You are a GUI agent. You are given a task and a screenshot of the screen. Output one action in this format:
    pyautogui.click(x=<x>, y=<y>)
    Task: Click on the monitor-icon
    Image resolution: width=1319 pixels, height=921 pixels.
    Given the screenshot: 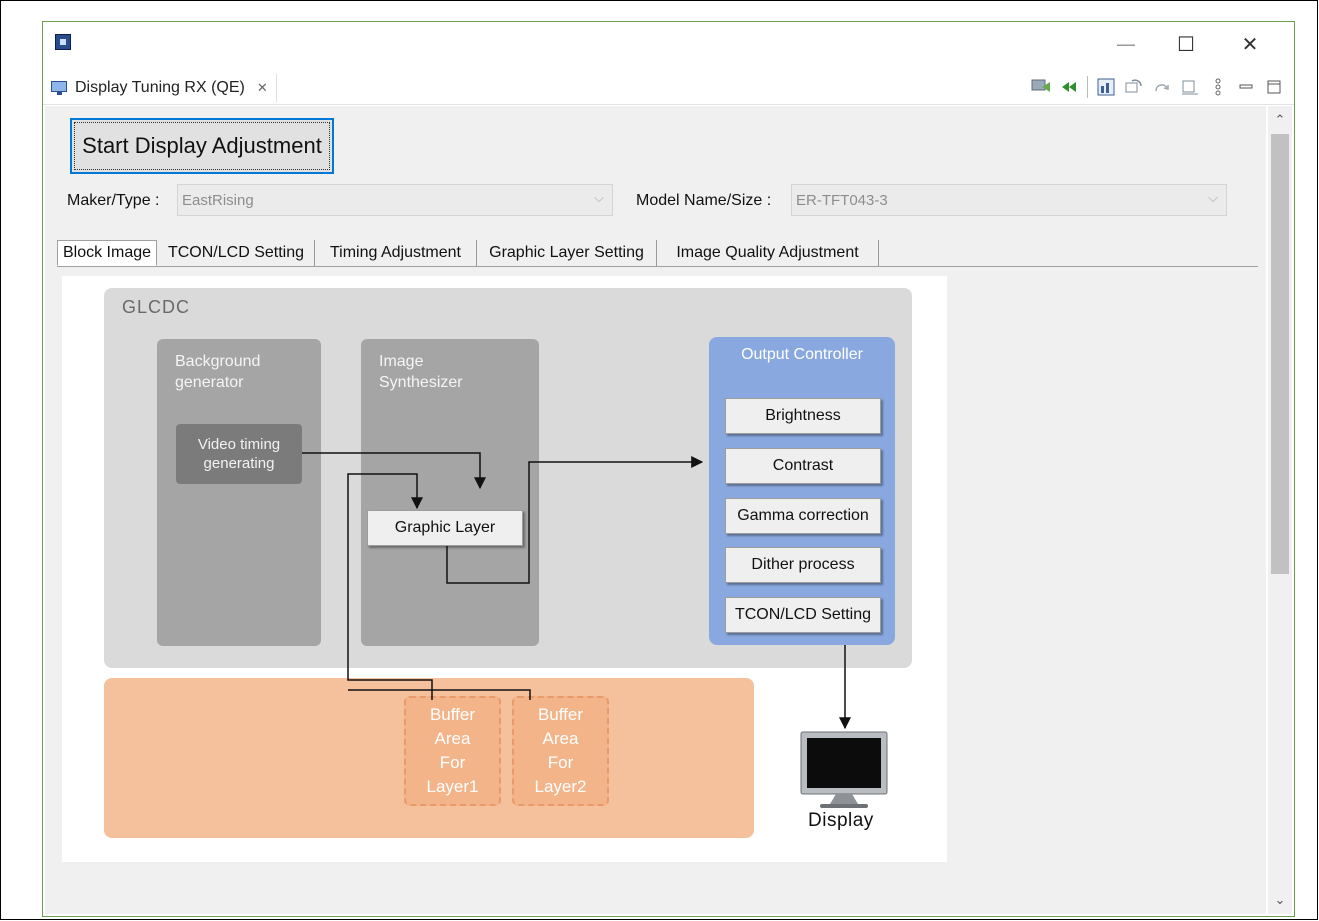 What is the action you would take?
    pyautogui.click(x=60, y=88)
    